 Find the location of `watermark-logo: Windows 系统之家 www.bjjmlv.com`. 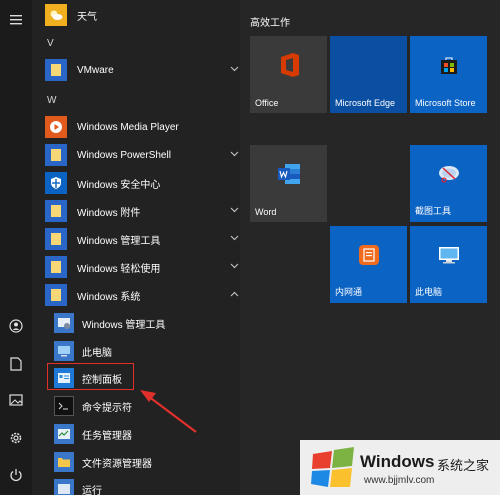

watermark-logo: Windows 系统之家 www.bjjmlv.com is located at coordinates (400, 467).